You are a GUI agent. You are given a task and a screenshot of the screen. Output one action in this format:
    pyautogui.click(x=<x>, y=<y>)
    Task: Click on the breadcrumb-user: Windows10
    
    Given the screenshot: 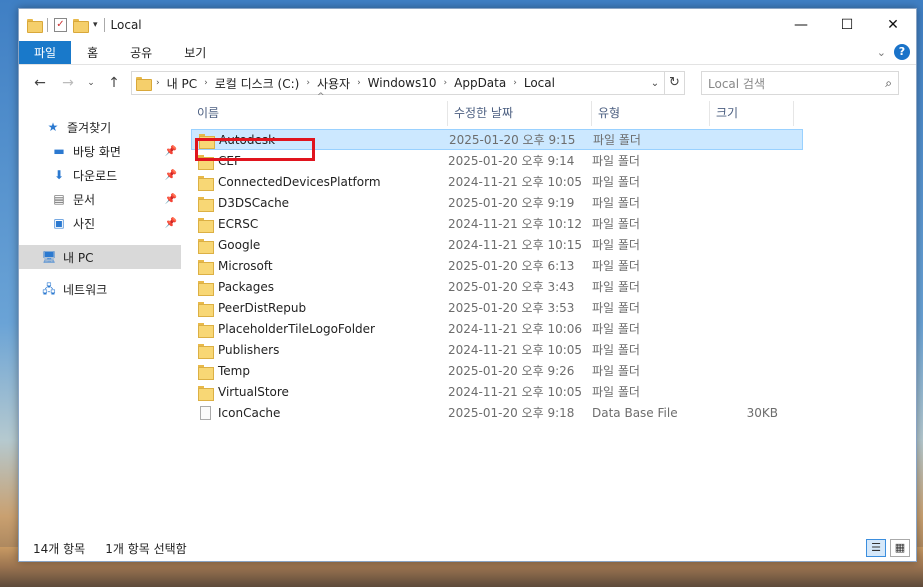 What is the action you would take?
    pyautogui.click(x=402, y=83)
    